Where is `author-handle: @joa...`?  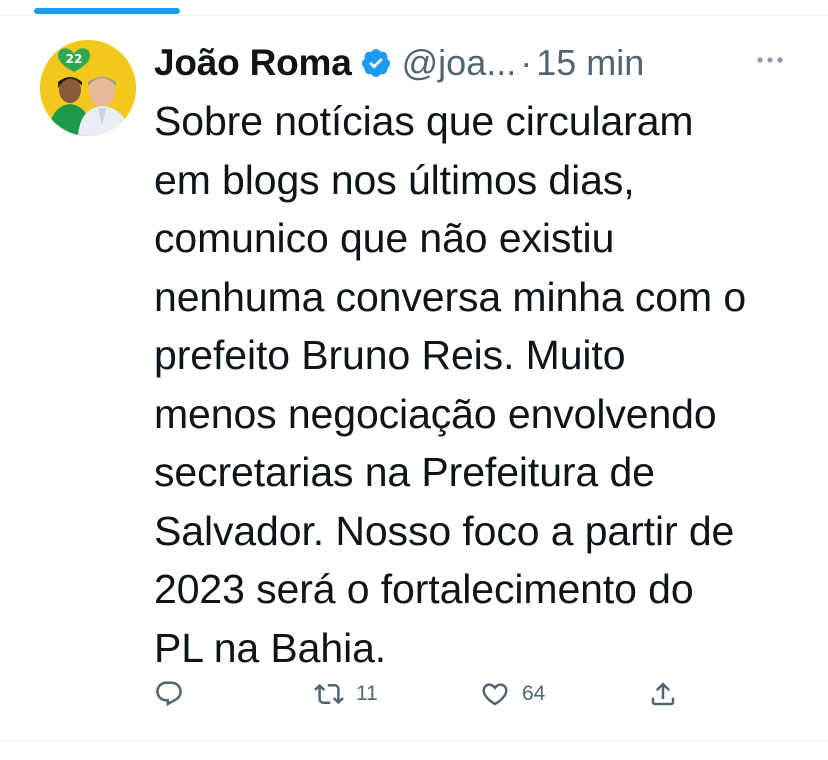
author-handle: @joa... is located at coordinates (459, 63).